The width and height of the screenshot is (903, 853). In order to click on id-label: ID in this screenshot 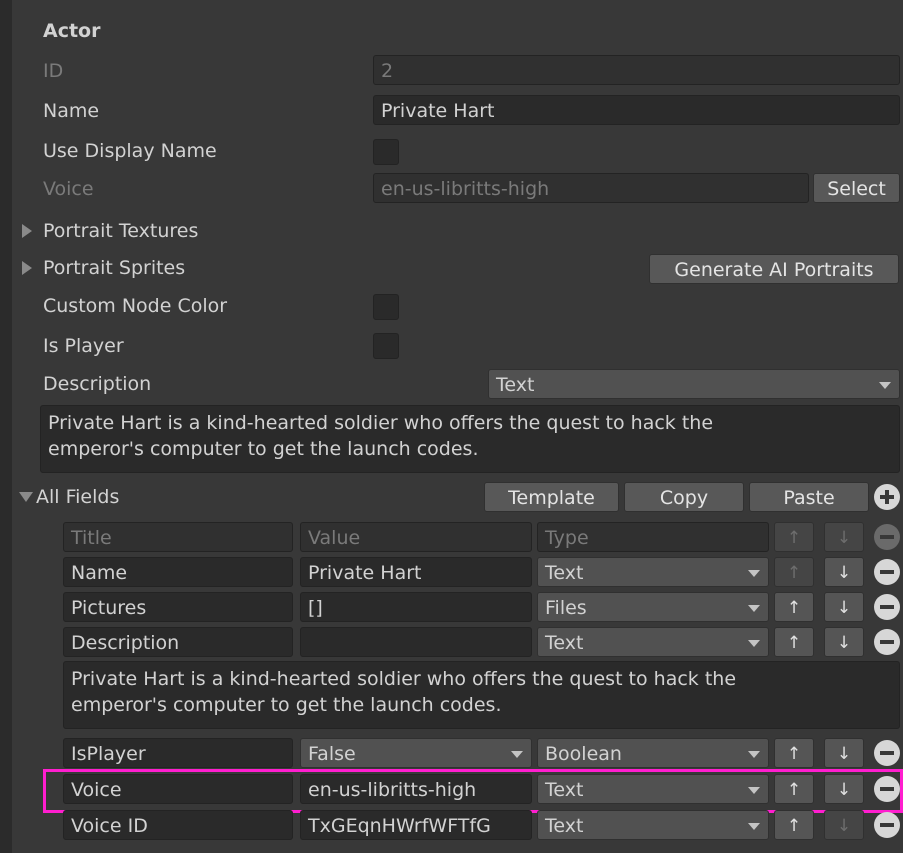, I will do `click(53, 71)`.